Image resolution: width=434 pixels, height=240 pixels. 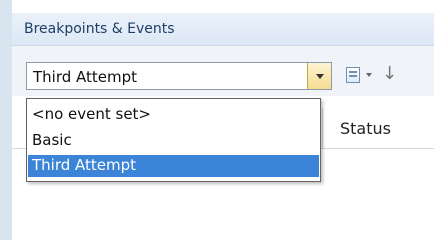 I want to click on panel-title-bar: Breakpoints & Events, so click(x=223, y=29).